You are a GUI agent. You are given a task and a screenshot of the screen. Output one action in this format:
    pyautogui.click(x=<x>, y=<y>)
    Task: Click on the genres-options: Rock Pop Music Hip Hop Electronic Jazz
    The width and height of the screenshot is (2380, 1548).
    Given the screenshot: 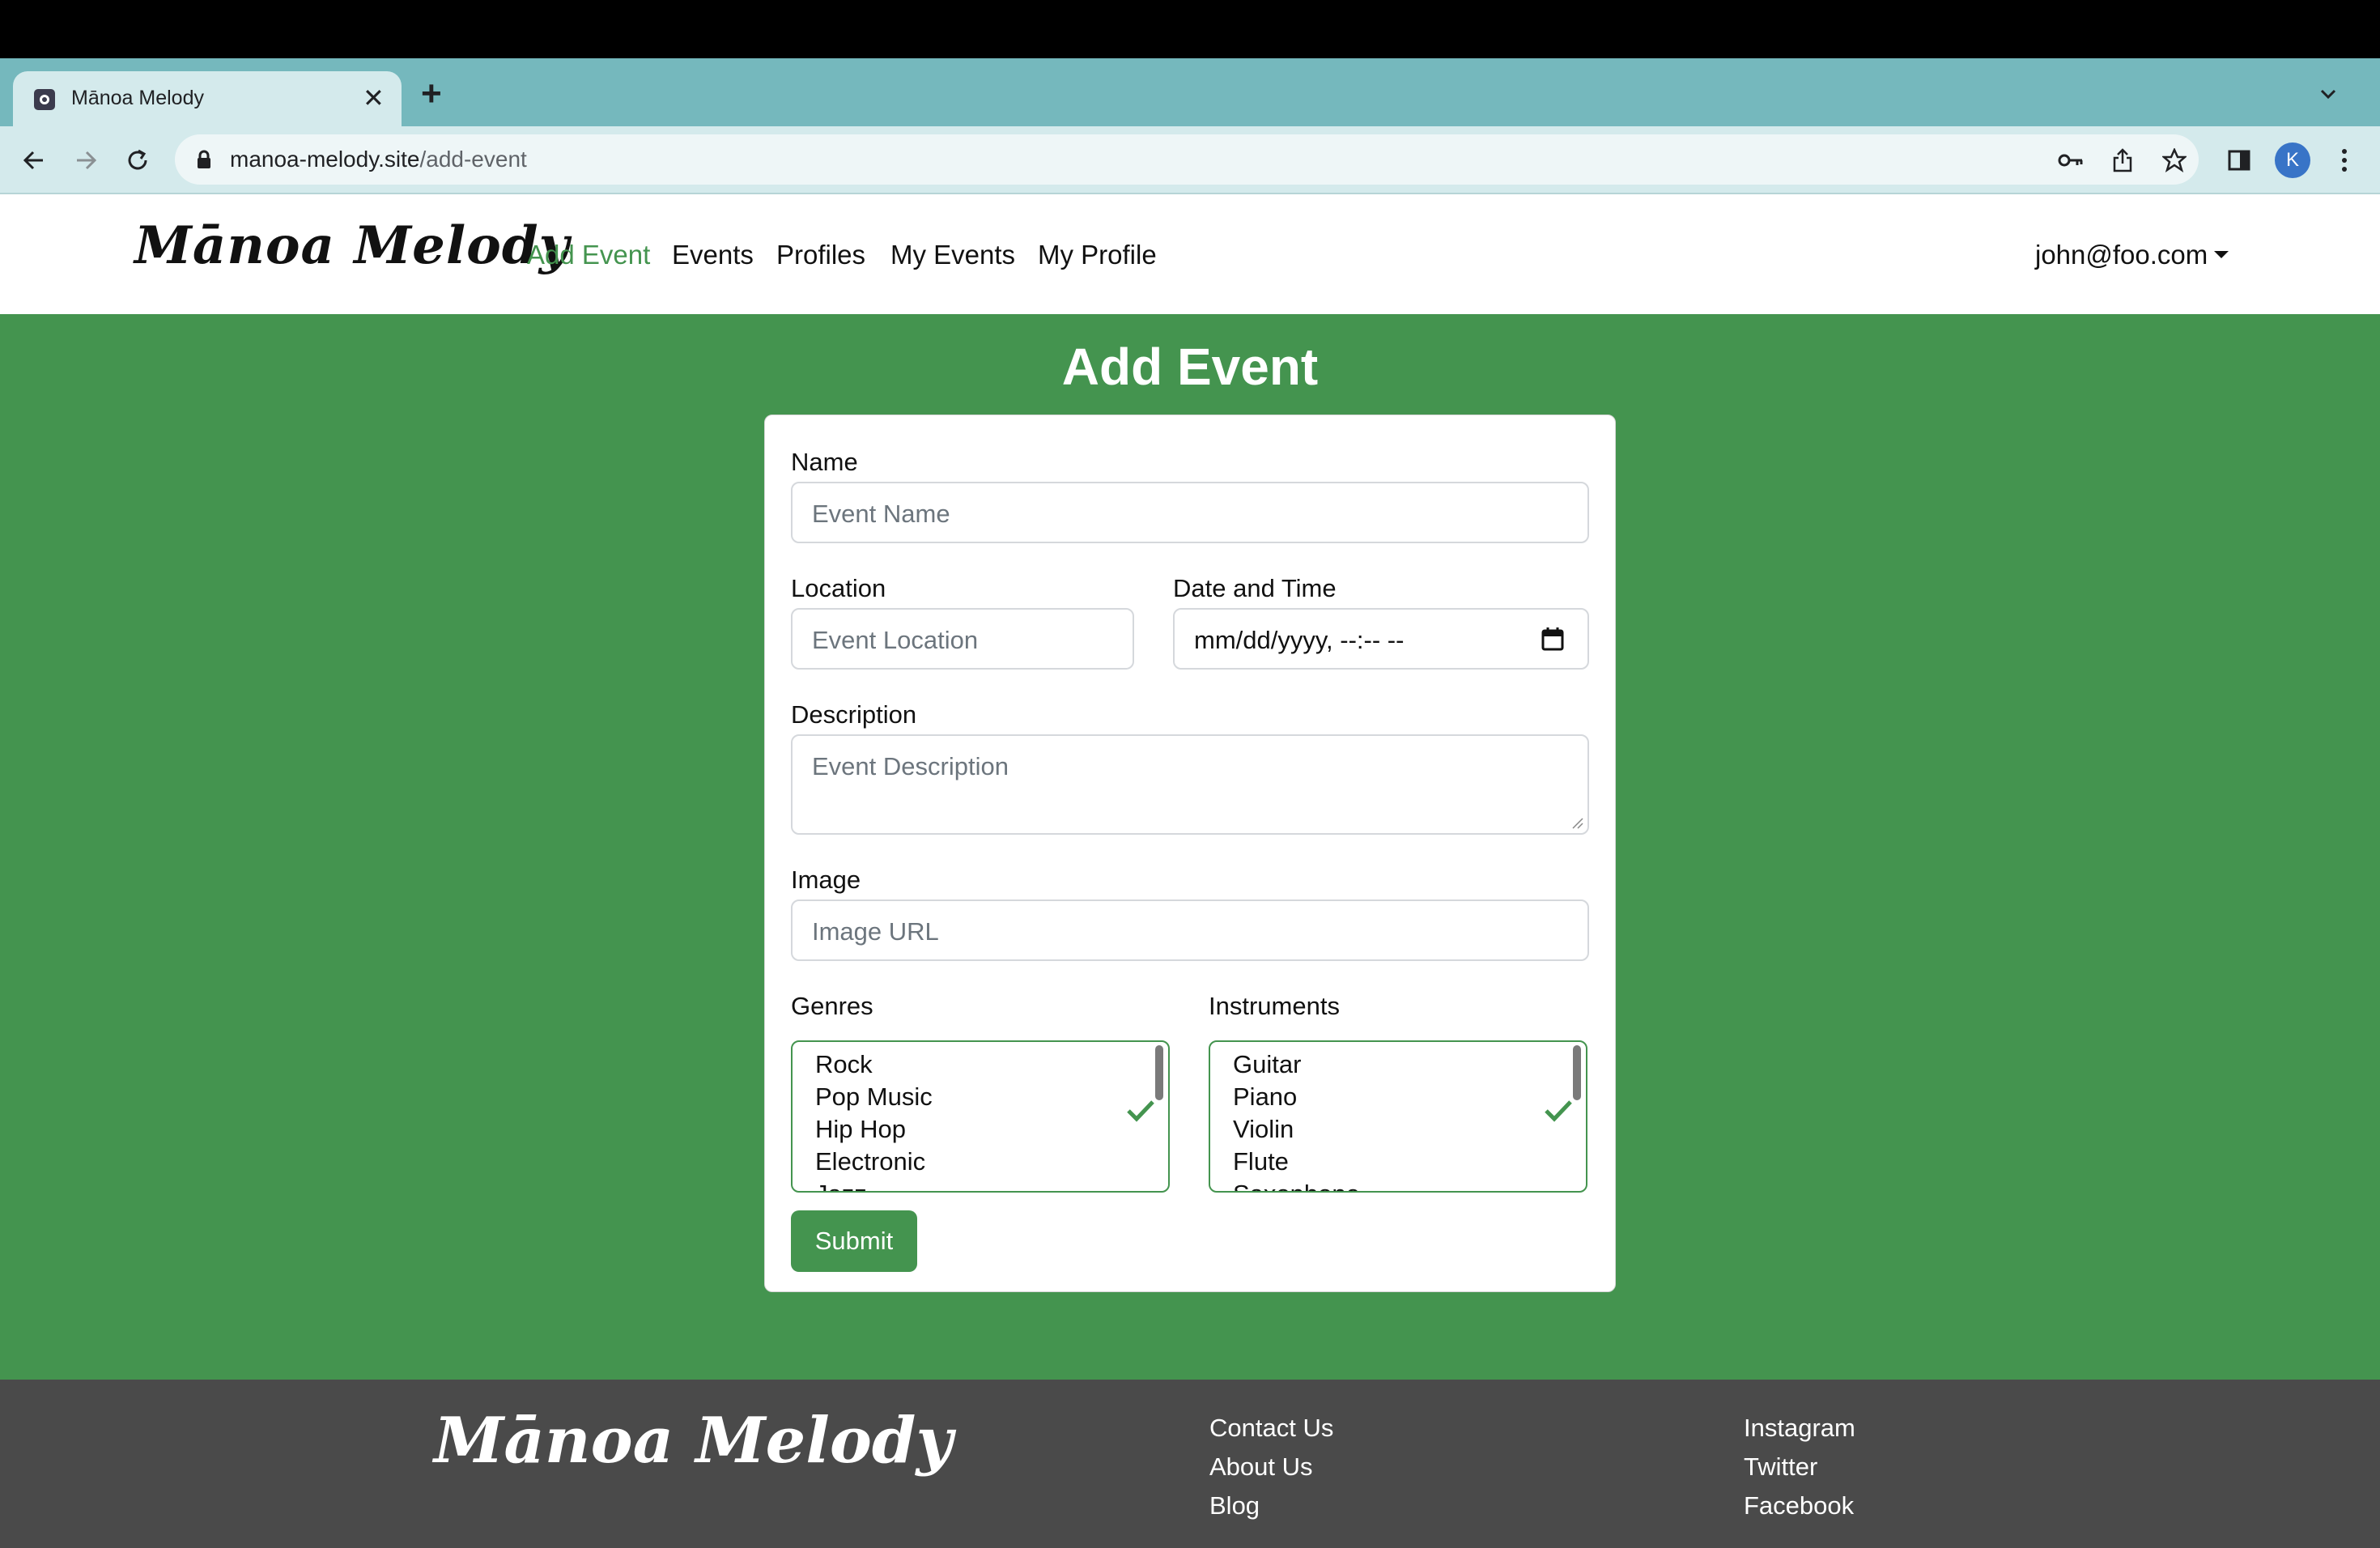 What is the action you would take?
    pyautogui.click(x=874, y=1119)
    